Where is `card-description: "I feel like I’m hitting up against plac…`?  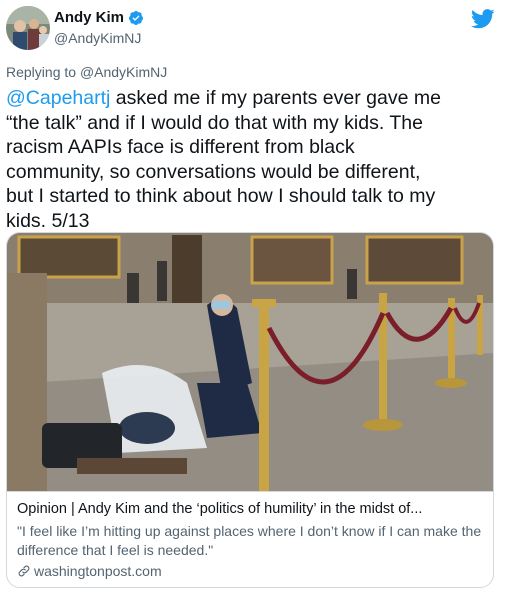
card-description: "I feel like I’m hitting up against plac… is located at coordinates (249, 540).